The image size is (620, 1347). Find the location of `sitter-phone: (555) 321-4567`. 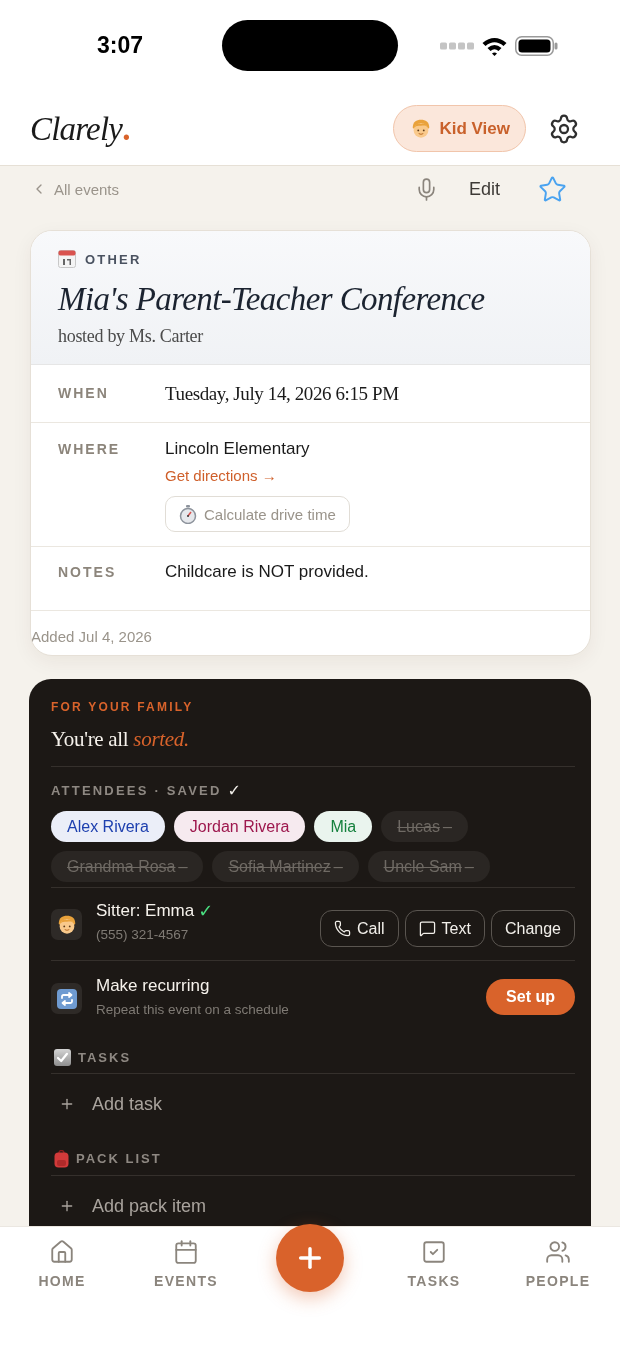

sitter-phone: (555) 321-4567 is located at coordinates (143, 935).